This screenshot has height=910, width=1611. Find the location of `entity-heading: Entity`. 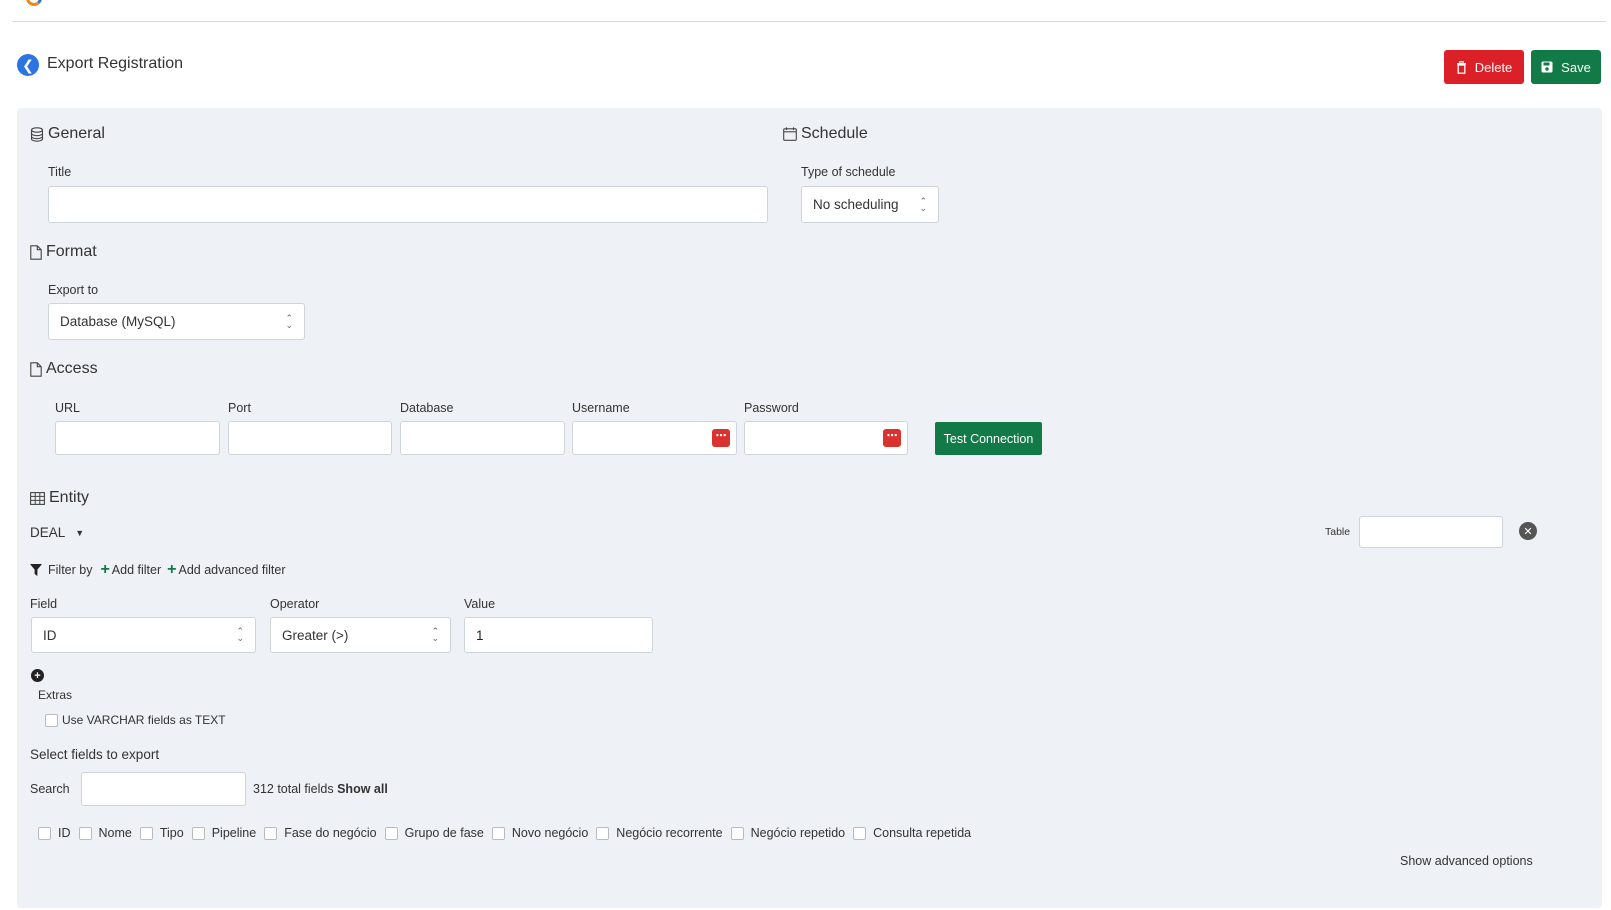

entity-heading: Entity is located at coordinates (59, 498).